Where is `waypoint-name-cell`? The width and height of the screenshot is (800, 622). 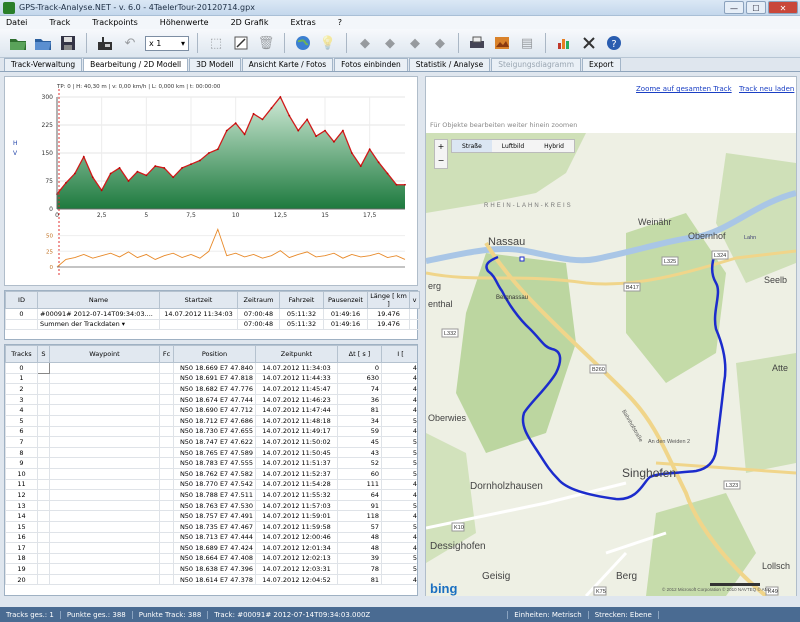
waypoint-name-cell is located at coordinates (104, 495).